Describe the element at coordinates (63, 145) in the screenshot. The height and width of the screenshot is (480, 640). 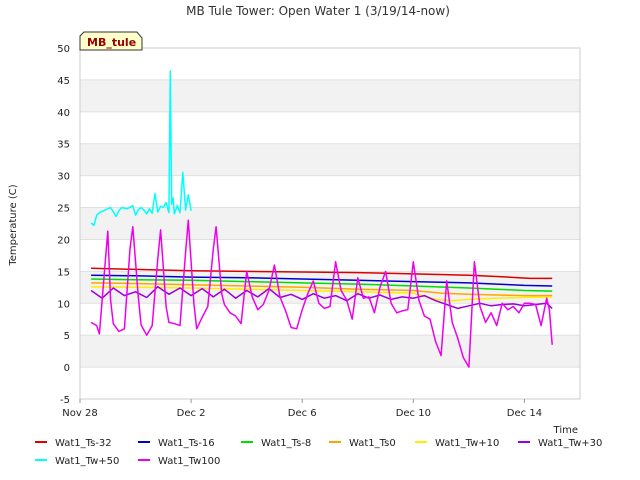
I see `y-tick-label: 35` at that location.